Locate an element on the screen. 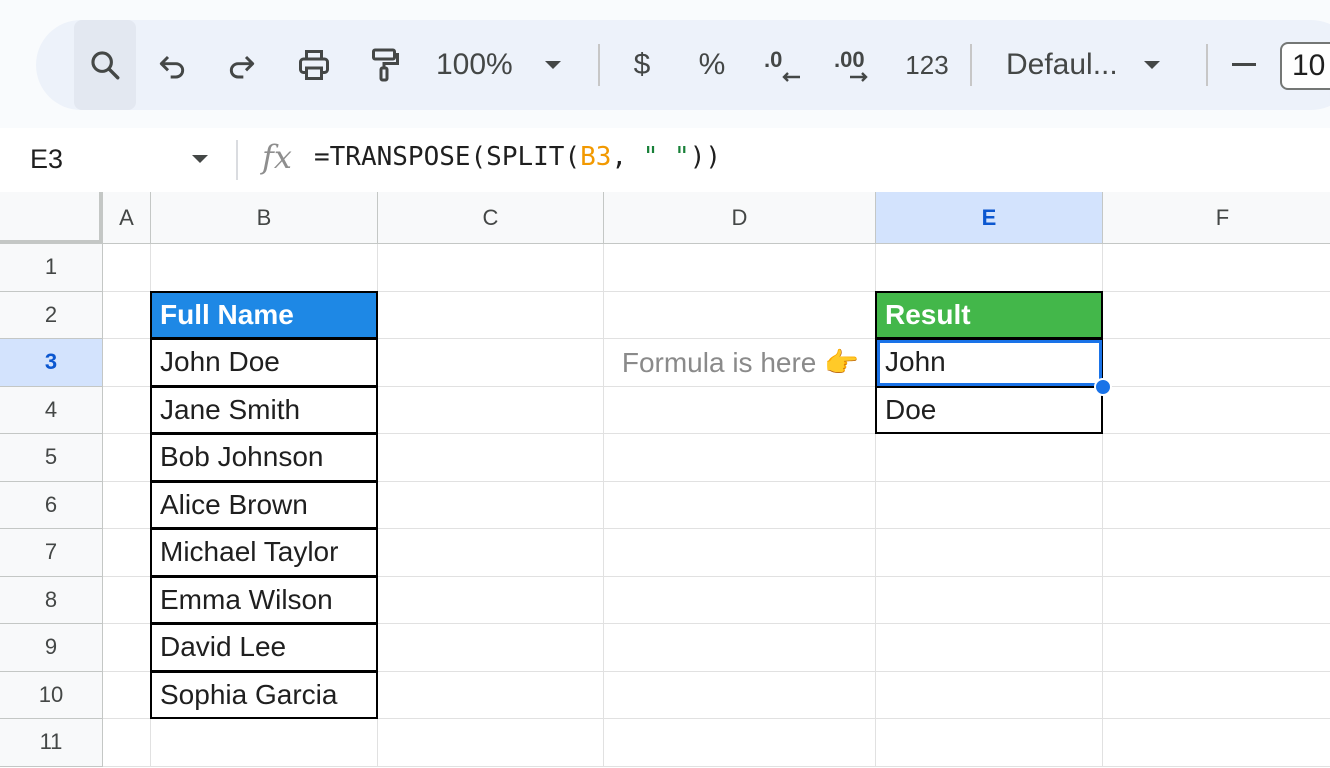 Image resolution: width=1330 pixels, height=768 pixels. cell-f9 is located at coordinates (1216, 648).